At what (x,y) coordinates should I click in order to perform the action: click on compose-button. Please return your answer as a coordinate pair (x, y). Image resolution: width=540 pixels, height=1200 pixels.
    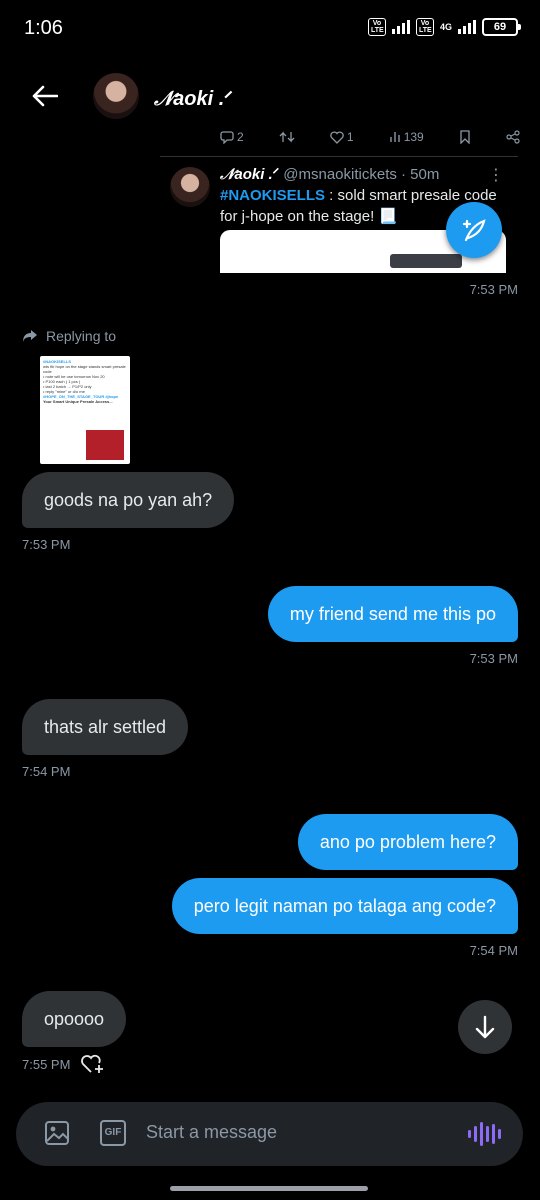
    Looking at the image, I should click on (474, 230).